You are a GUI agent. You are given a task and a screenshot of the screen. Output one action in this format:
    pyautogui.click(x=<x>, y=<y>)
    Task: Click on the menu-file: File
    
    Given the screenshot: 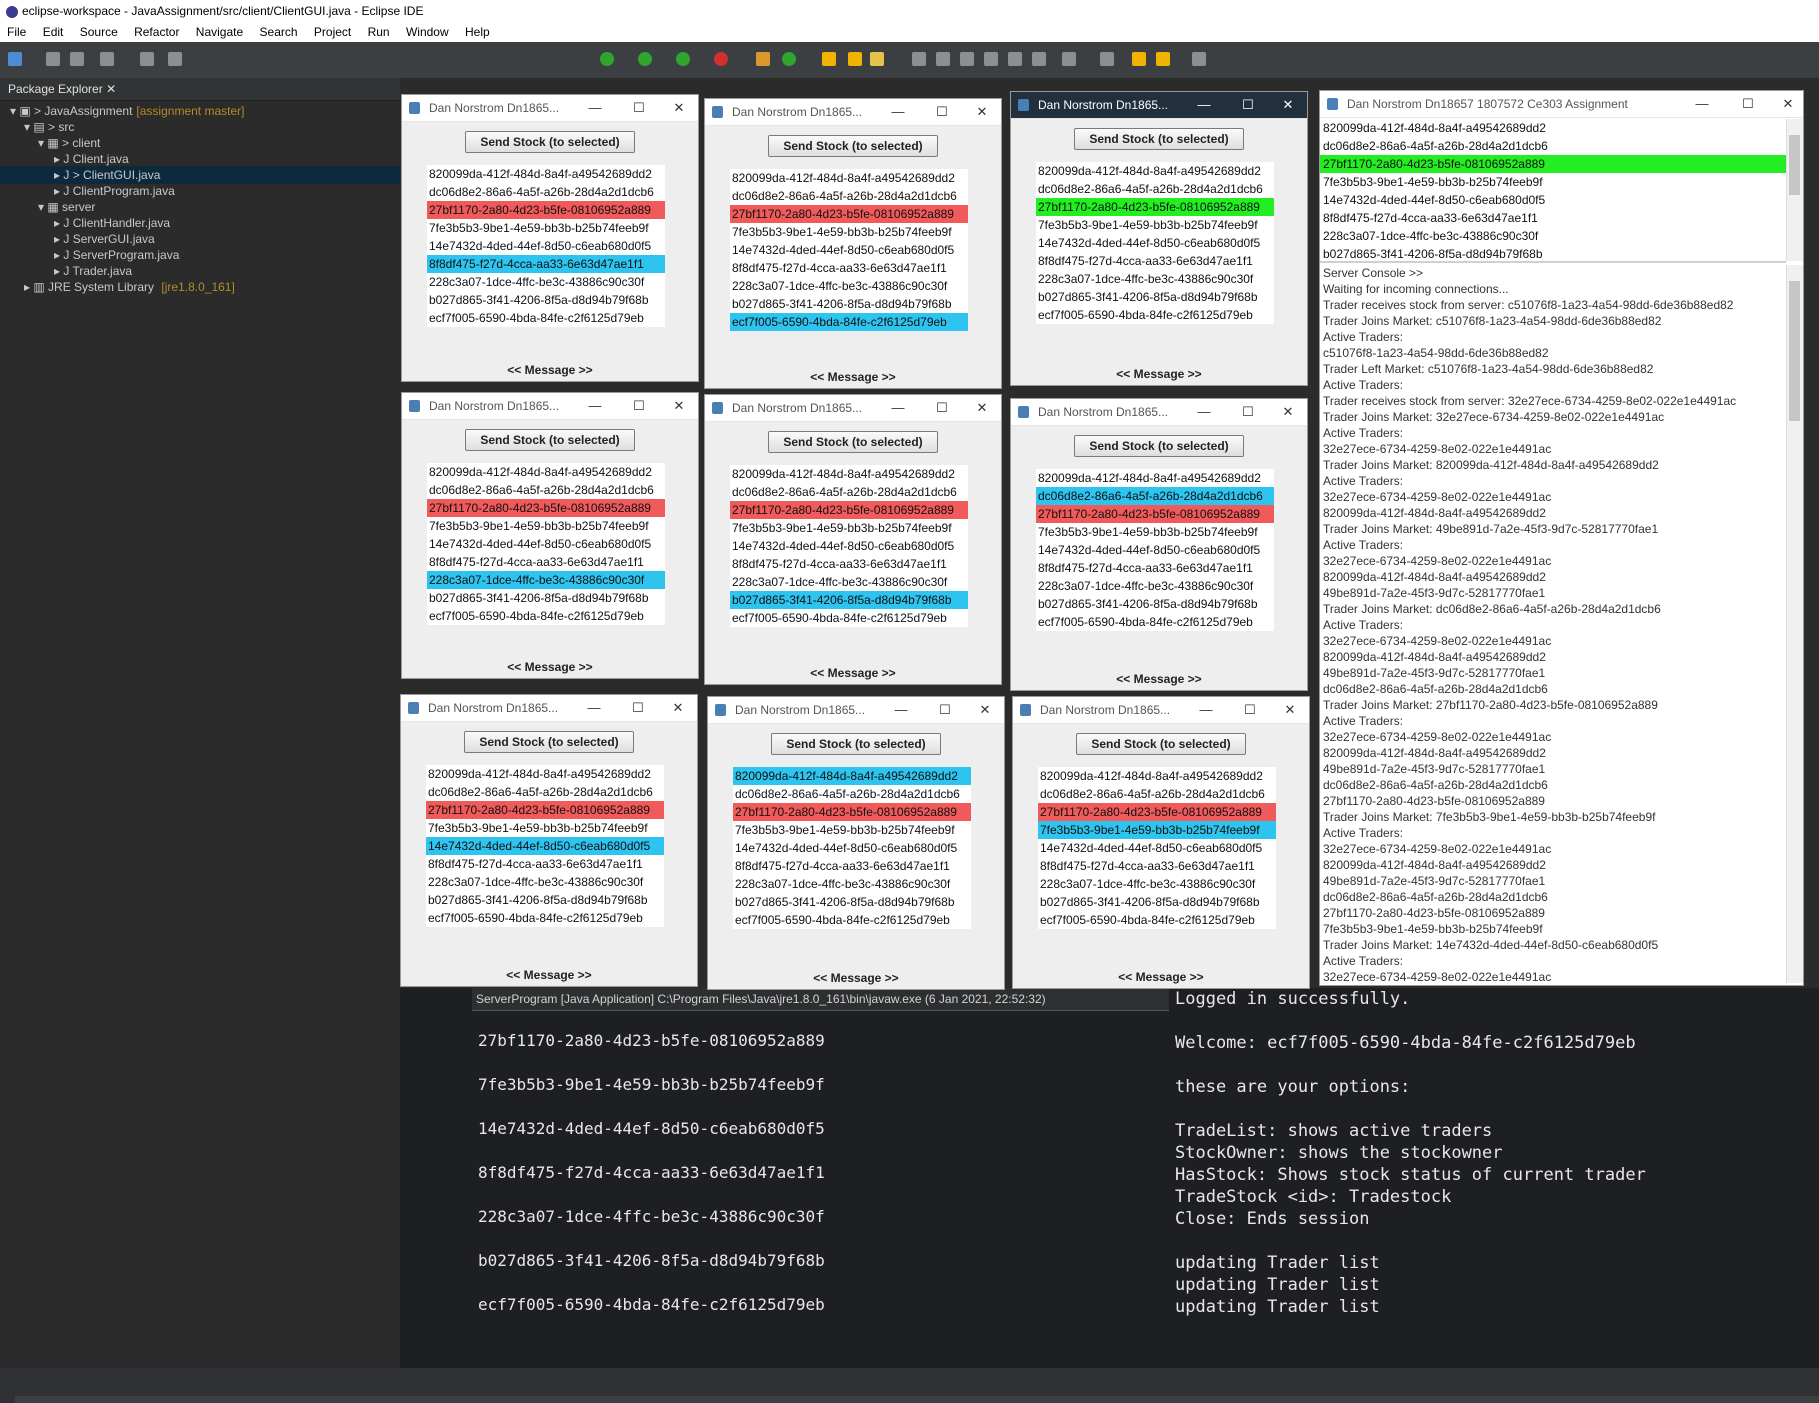 What is the action you would take?
    pyautogui.click(x=16, y=32)
    